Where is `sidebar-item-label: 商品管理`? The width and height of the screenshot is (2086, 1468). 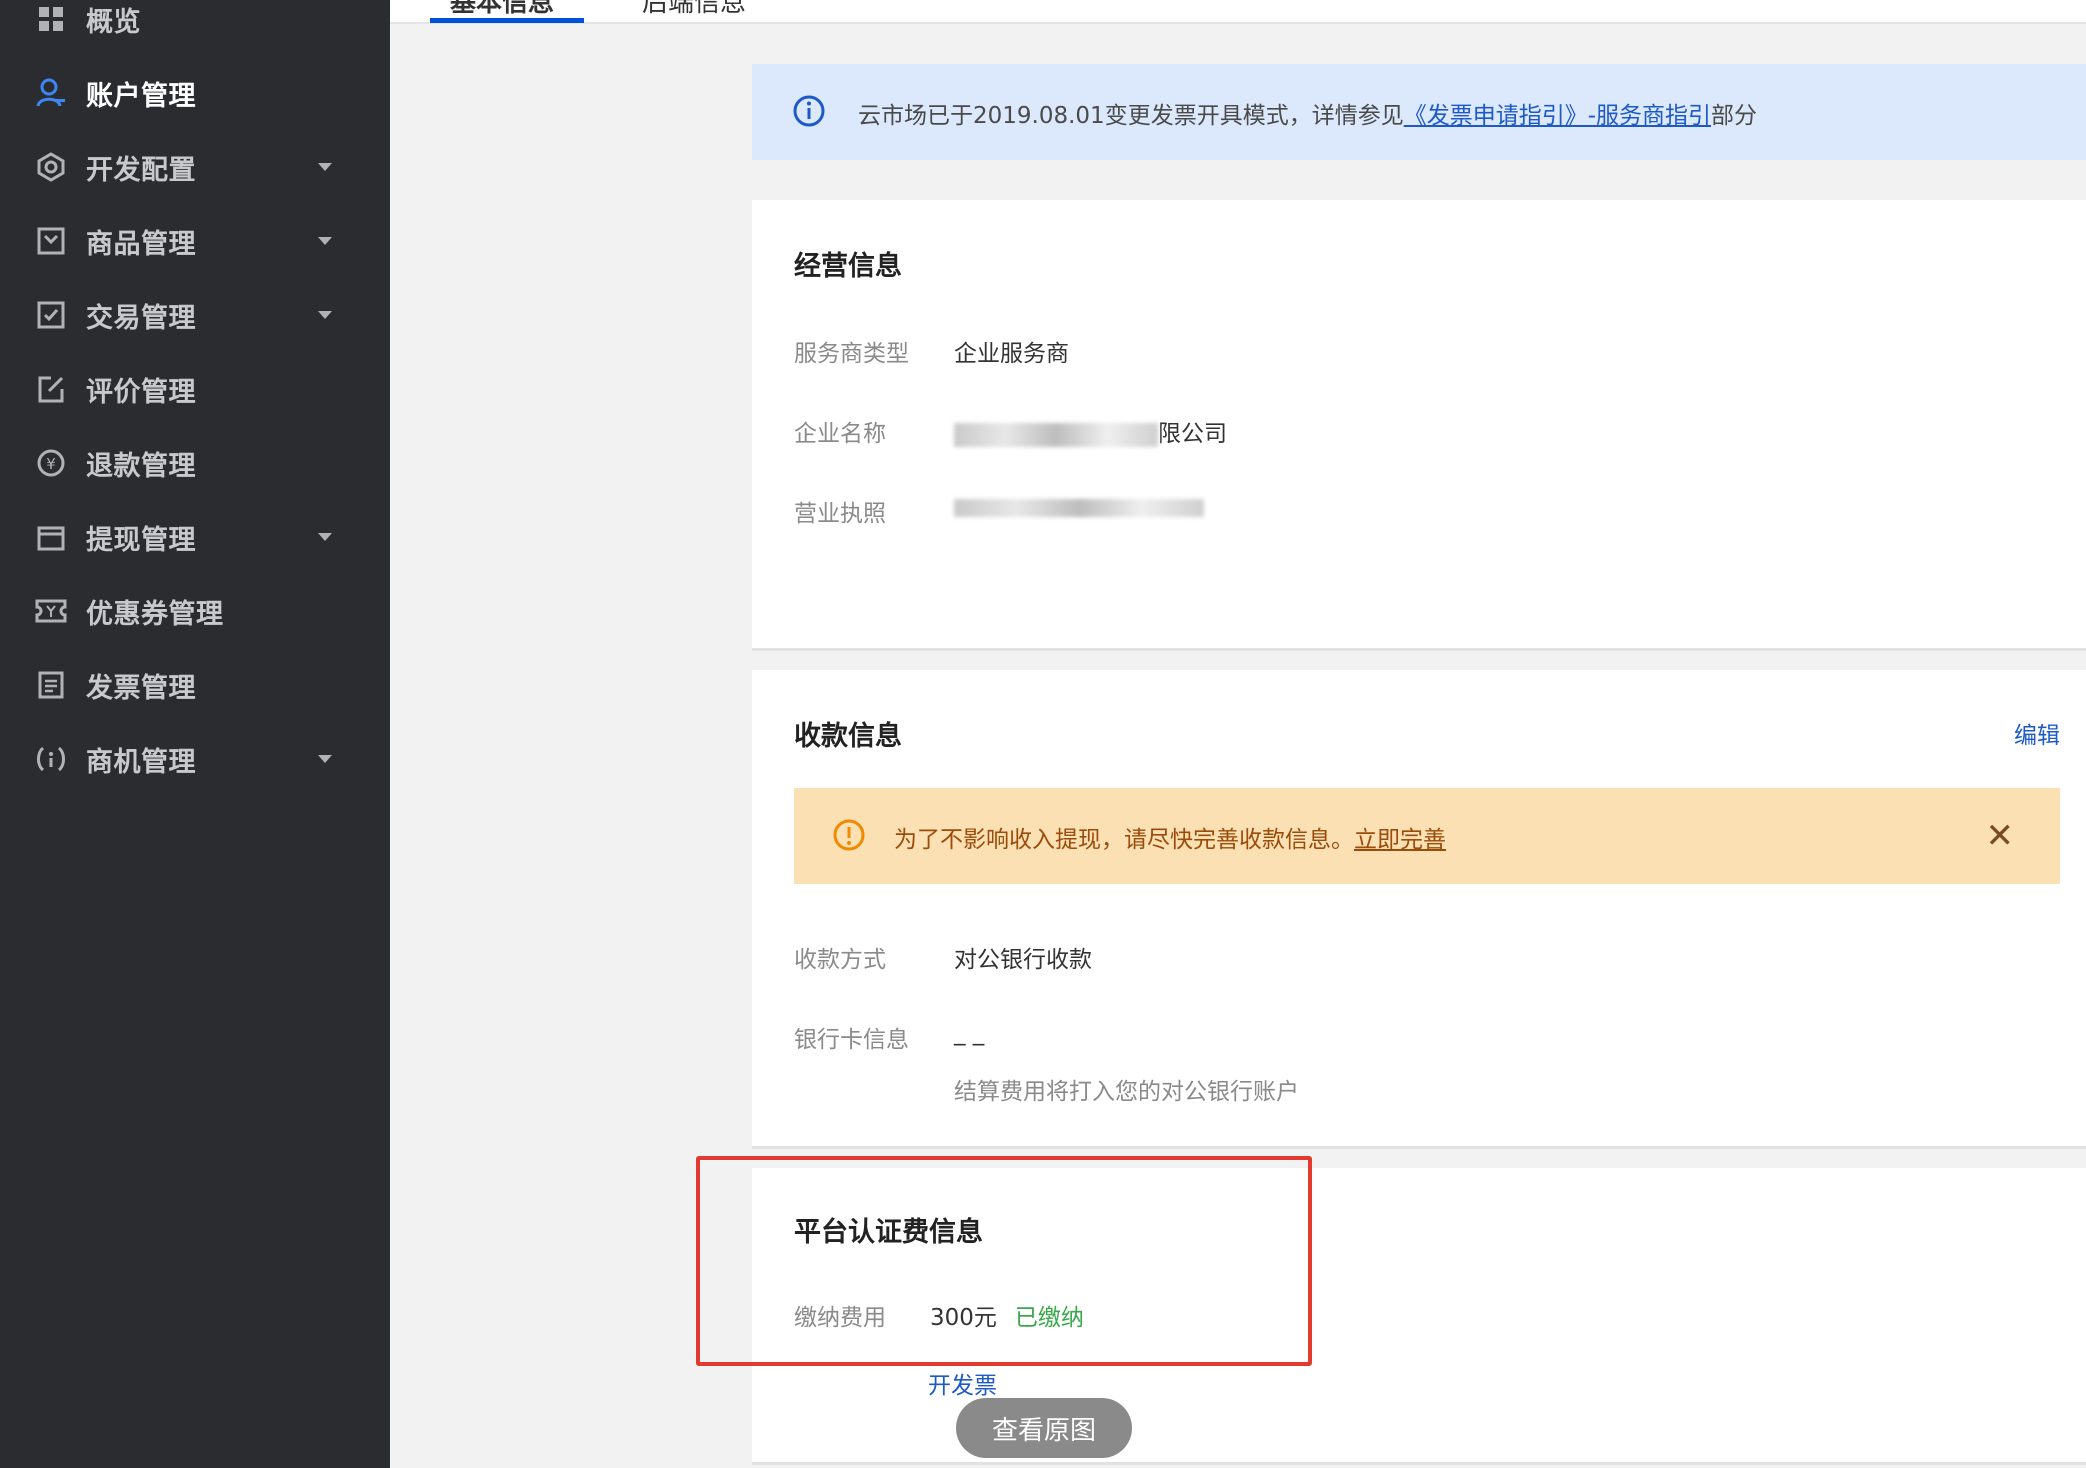
sidebar-item-label: 商品管理 is located at coordinates (141, 244).